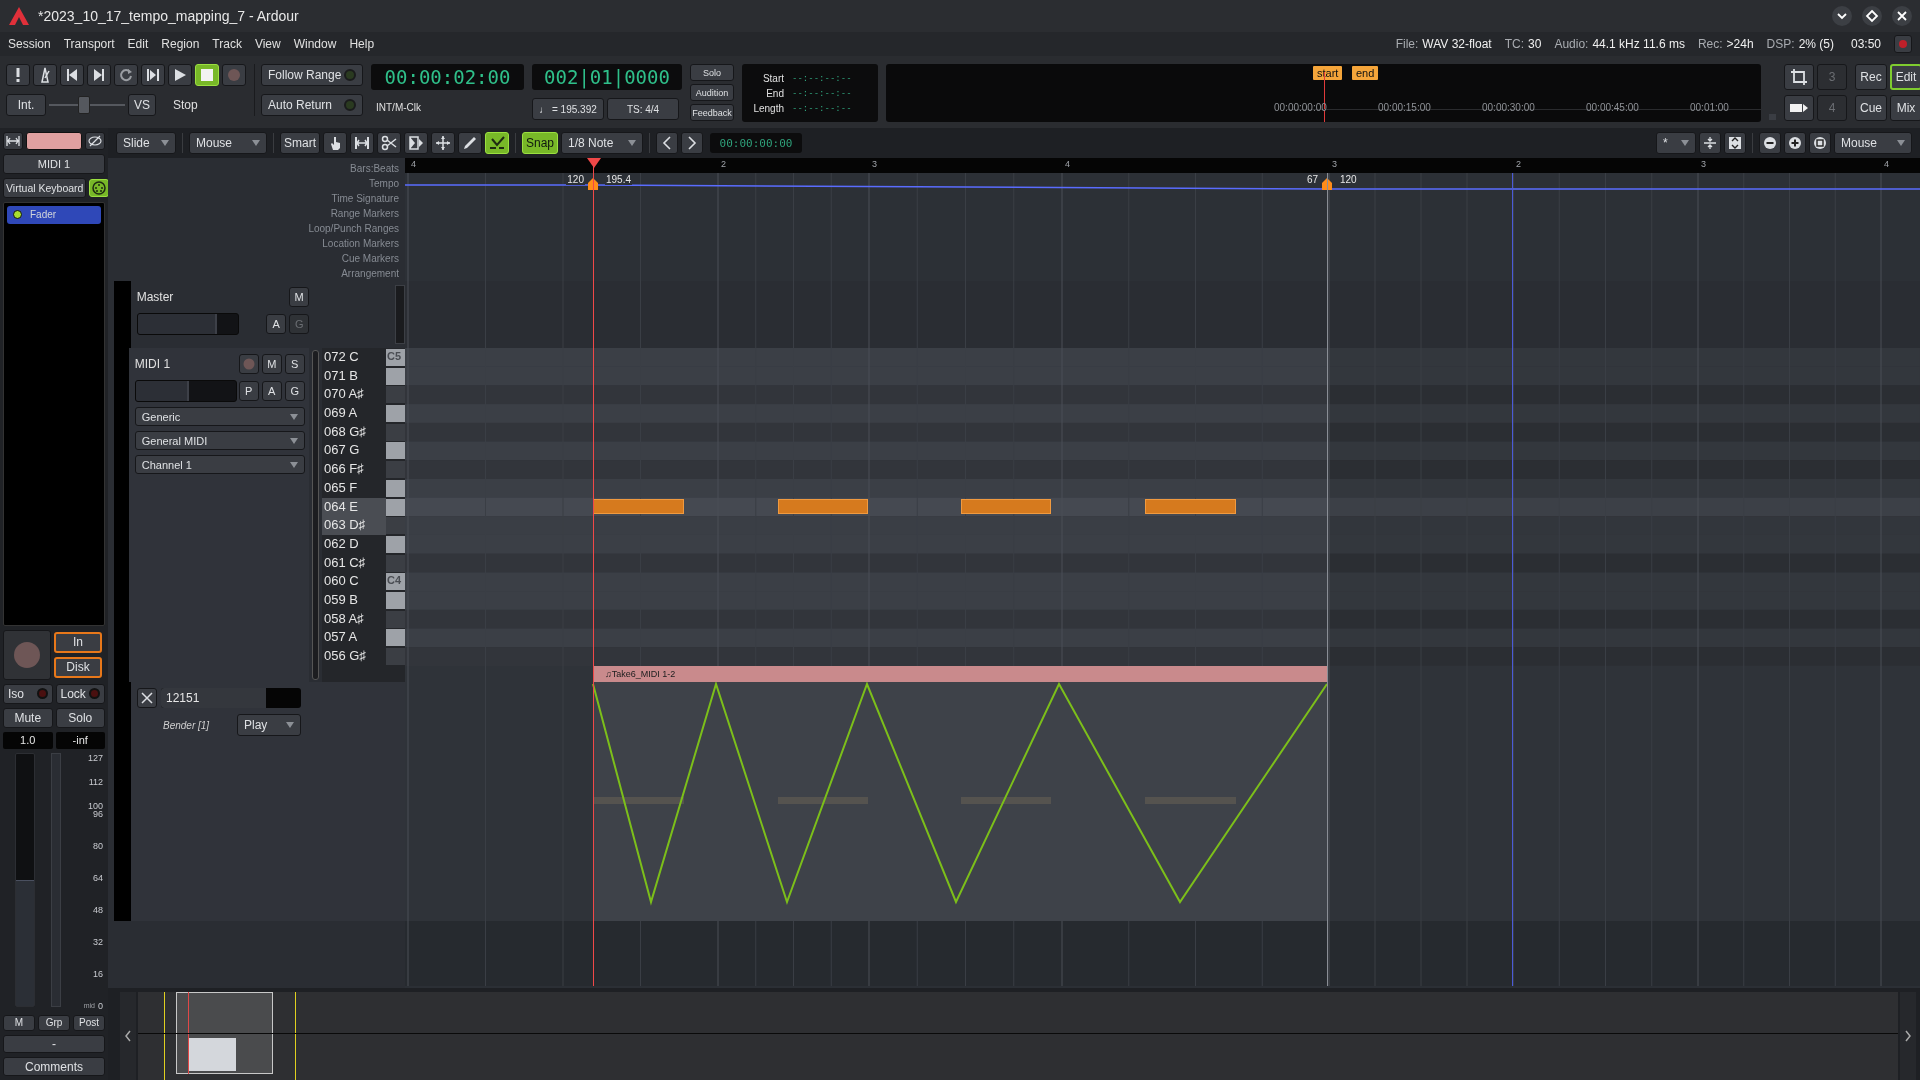 The image size is (1920, 1080). I want to click on solo-button: Solo, so click(80, 717).